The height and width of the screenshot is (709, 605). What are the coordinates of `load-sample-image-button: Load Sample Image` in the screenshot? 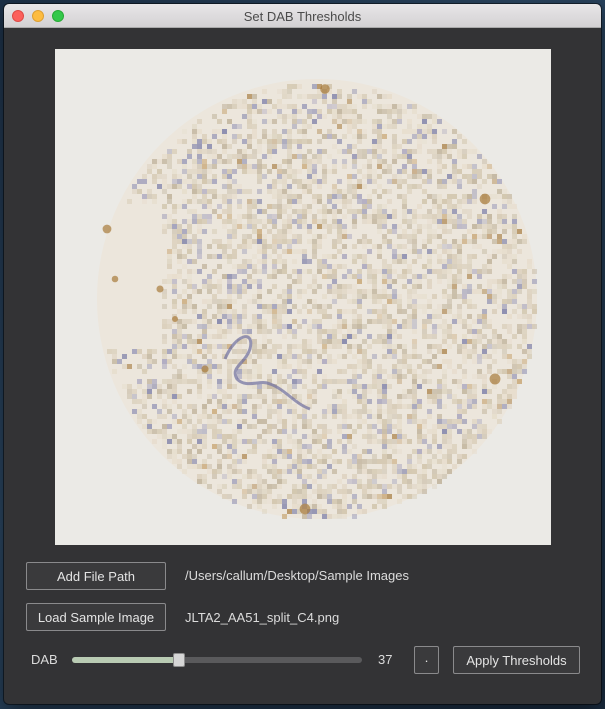 It's located at (96, 617).